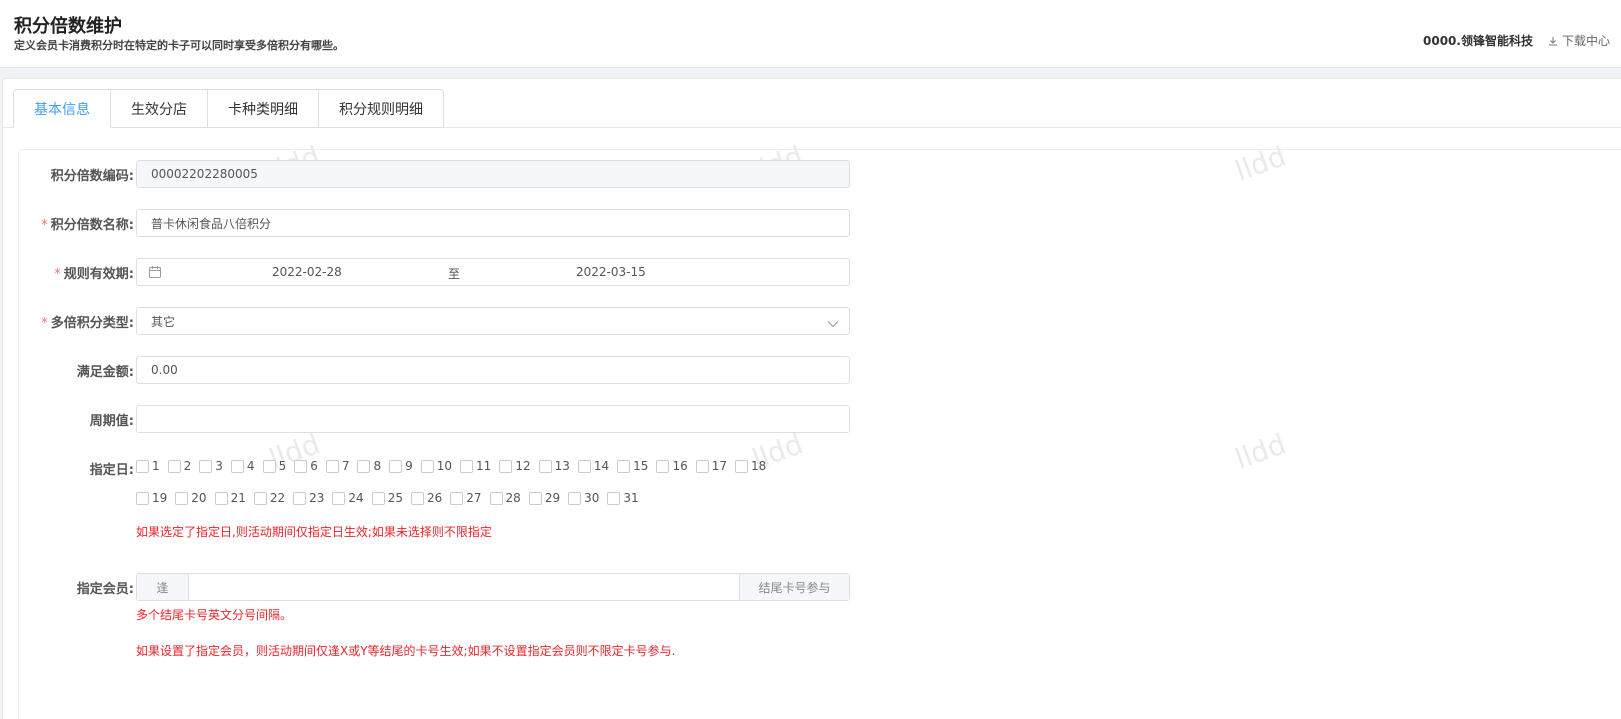 The width and height of the screenshot is (1621, 719). I want to click on download-center-label: 下载中心, so click(1586, 41).